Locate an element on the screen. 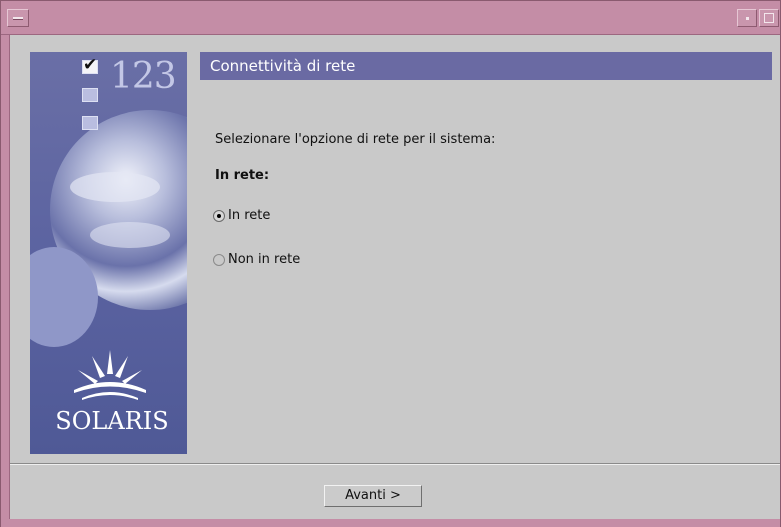  radio-not-networked: Non in rete is located at coordinates (256, 259).